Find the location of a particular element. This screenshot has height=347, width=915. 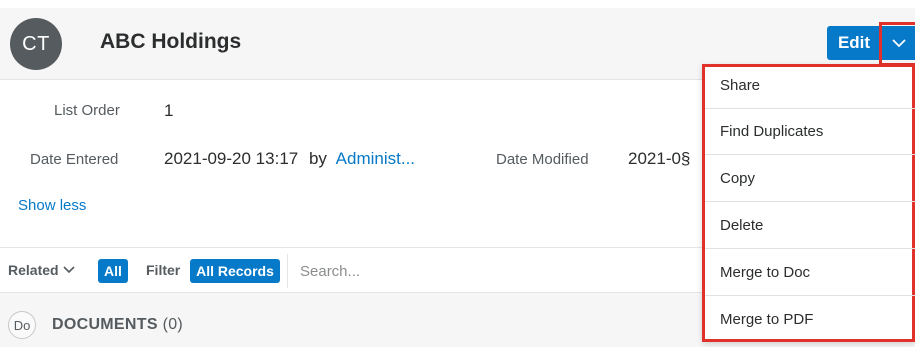

related-dropdown: Related is located at coordinates (41, 270).